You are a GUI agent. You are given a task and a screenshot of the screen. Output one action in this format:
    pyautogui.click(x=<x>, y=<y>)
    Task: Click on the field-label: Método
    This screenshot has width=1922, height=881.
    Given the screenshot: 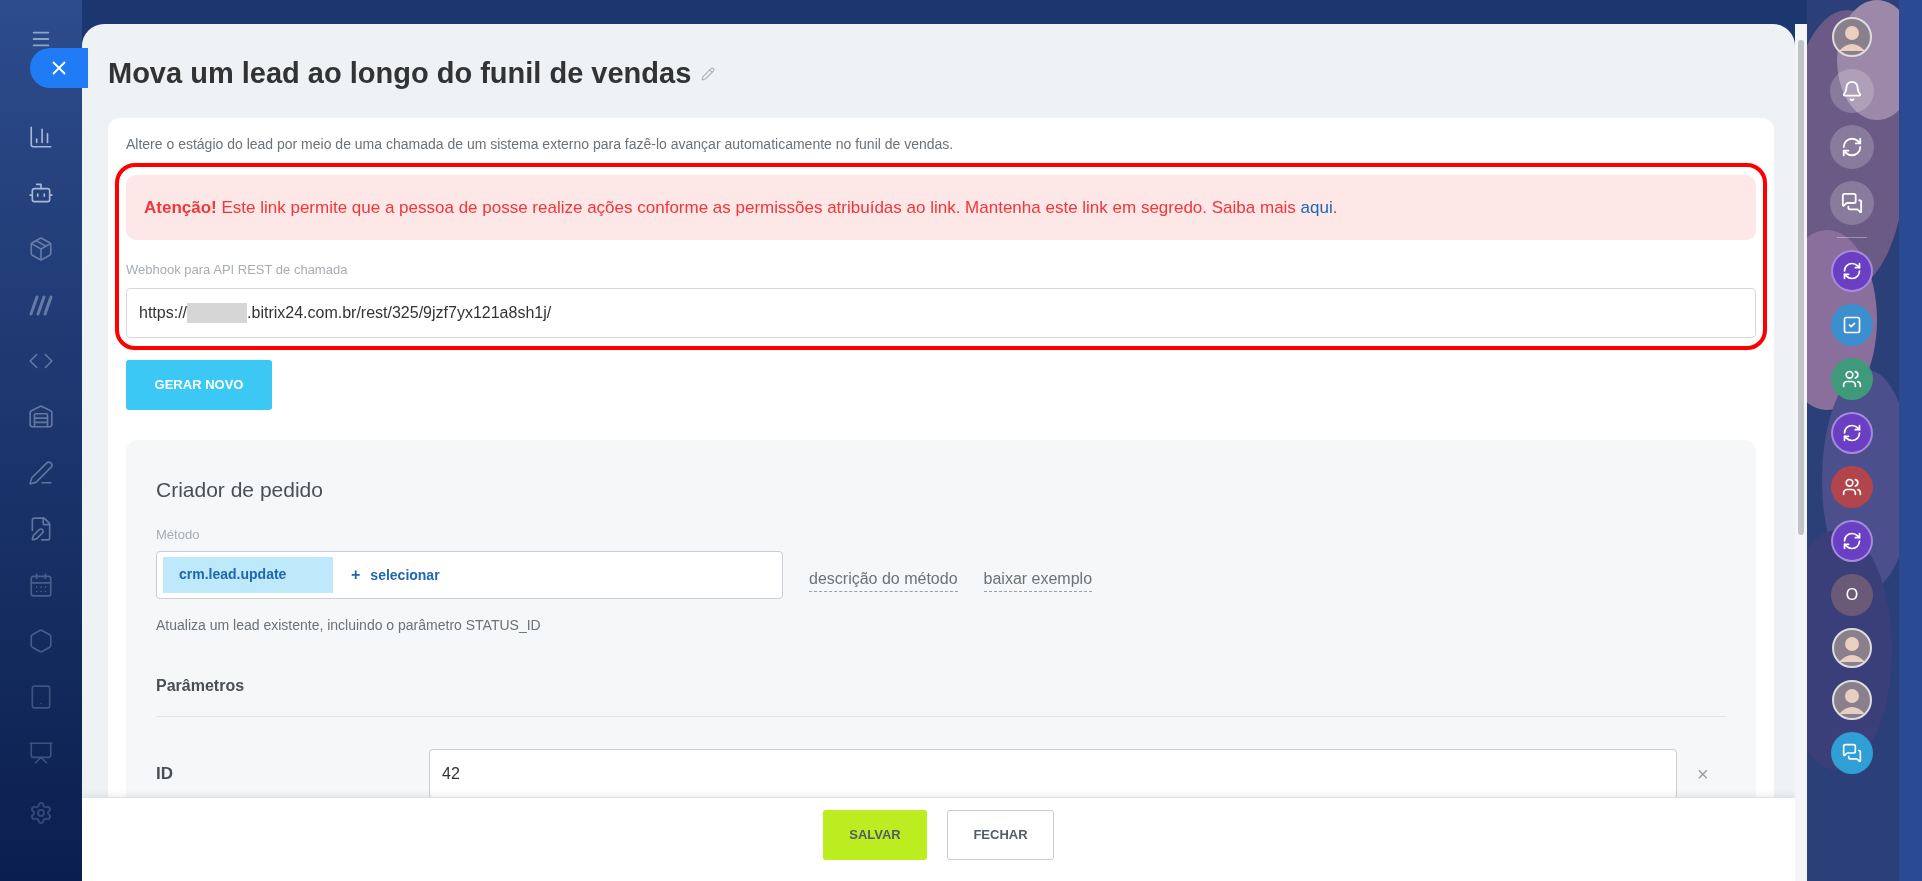 What is the action you would take?
    pyautogui.click(x=178, y=535)
    